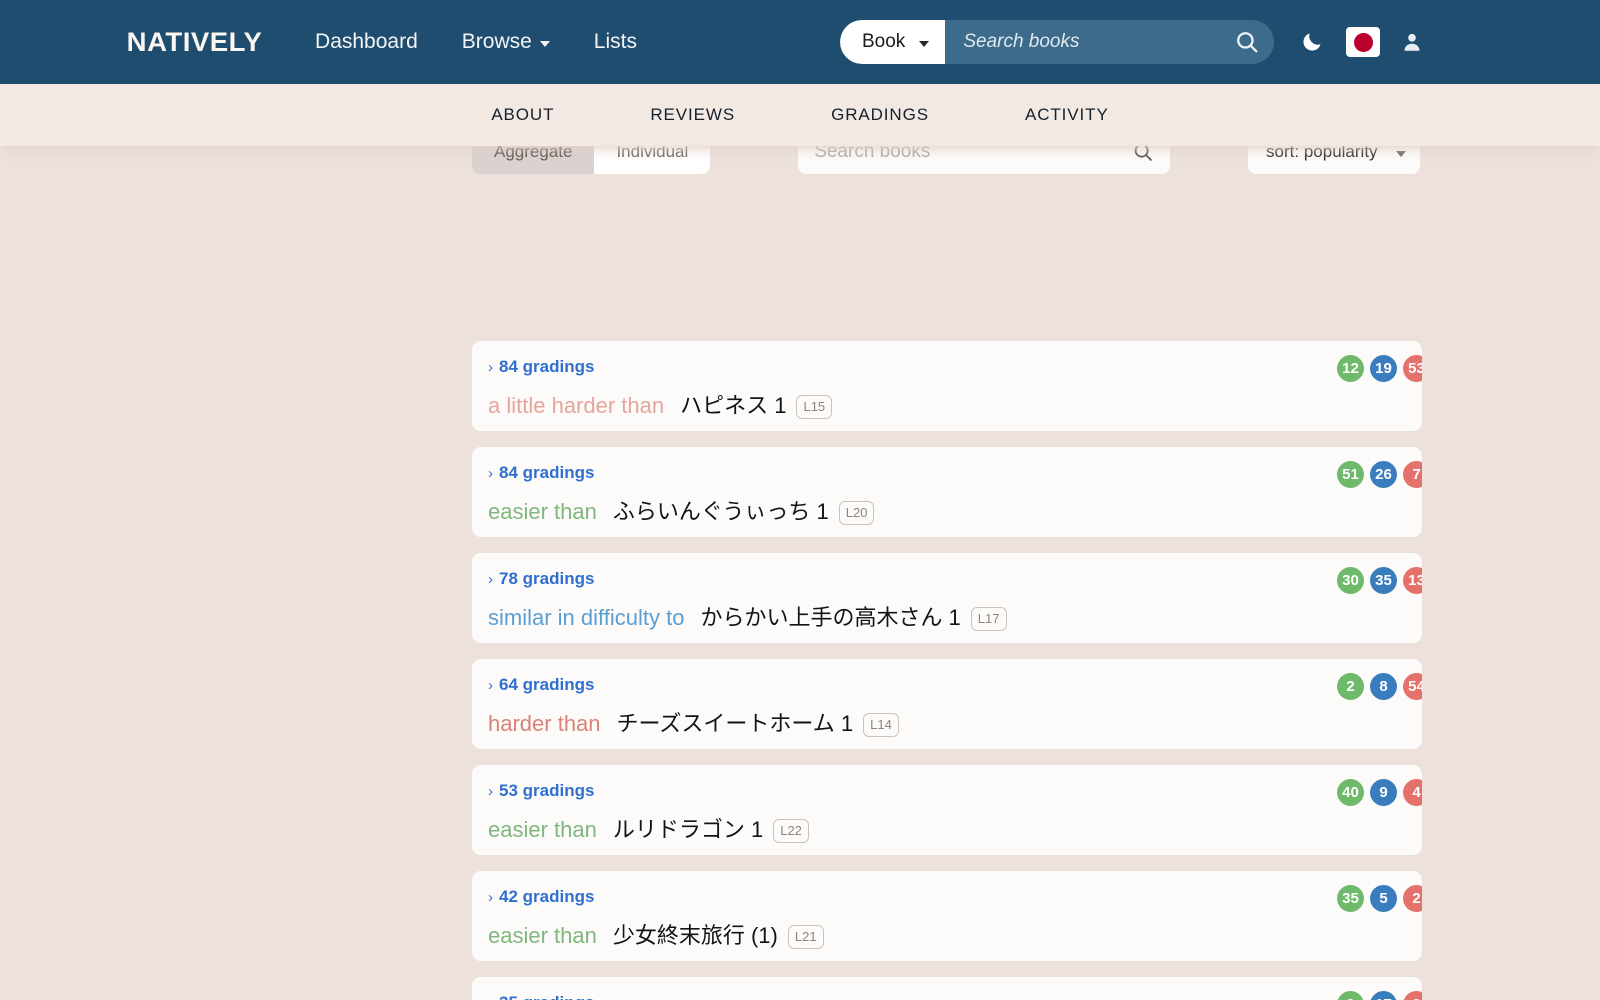 This screenshot has width=1600, height=1000. Describe the element at coordinates (496, 41) in the screenshot. I see `nav-item-browse-label: Browse` at that location.